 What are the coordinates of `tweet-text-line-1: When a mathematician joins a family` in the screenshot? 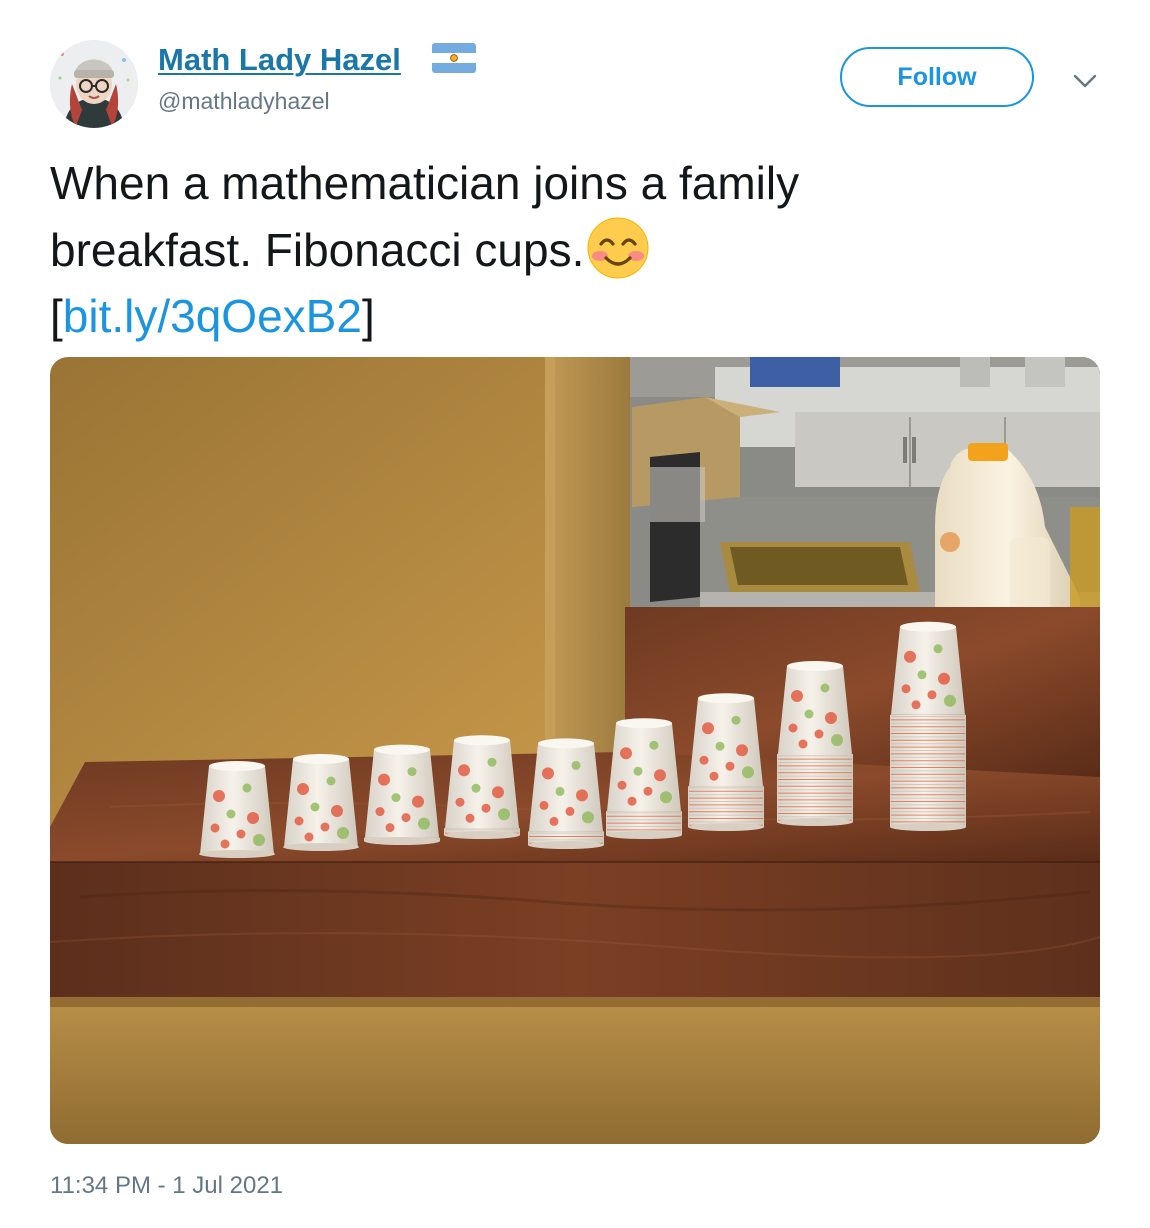 It's located at (425, 183).